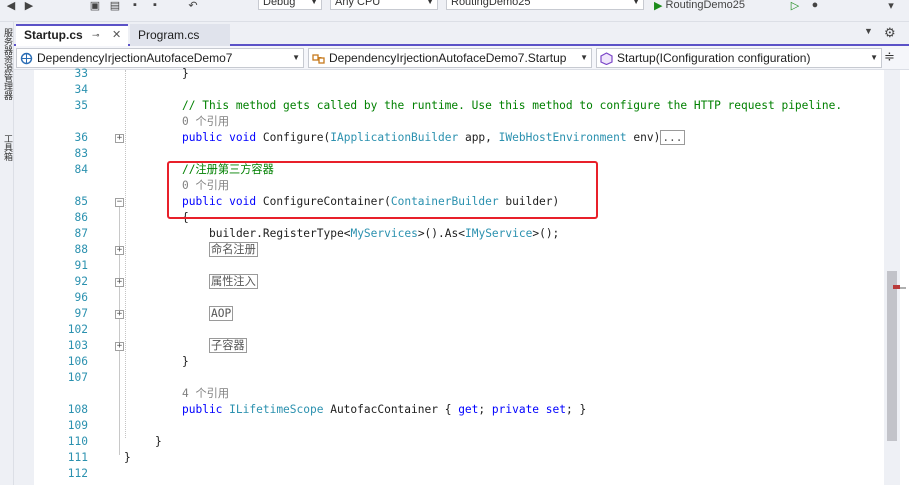 The image size is (909, 485). Describe the element at coordinates (454, 233) in the screenshot. I see `code-text: As<` at that location.